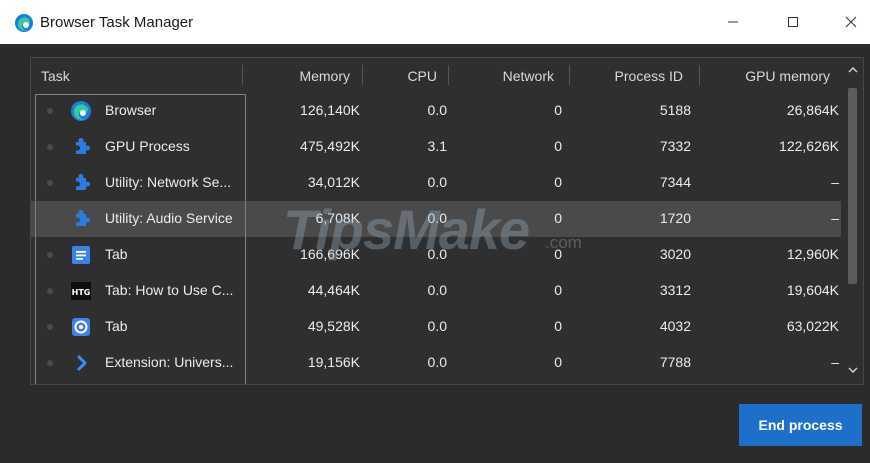 Image resolution: width=870 pixels, height=463 pixels. Describe the element at coordinates (675, 110) in the screenshot. I see `process-id-value: 5188` at that location.